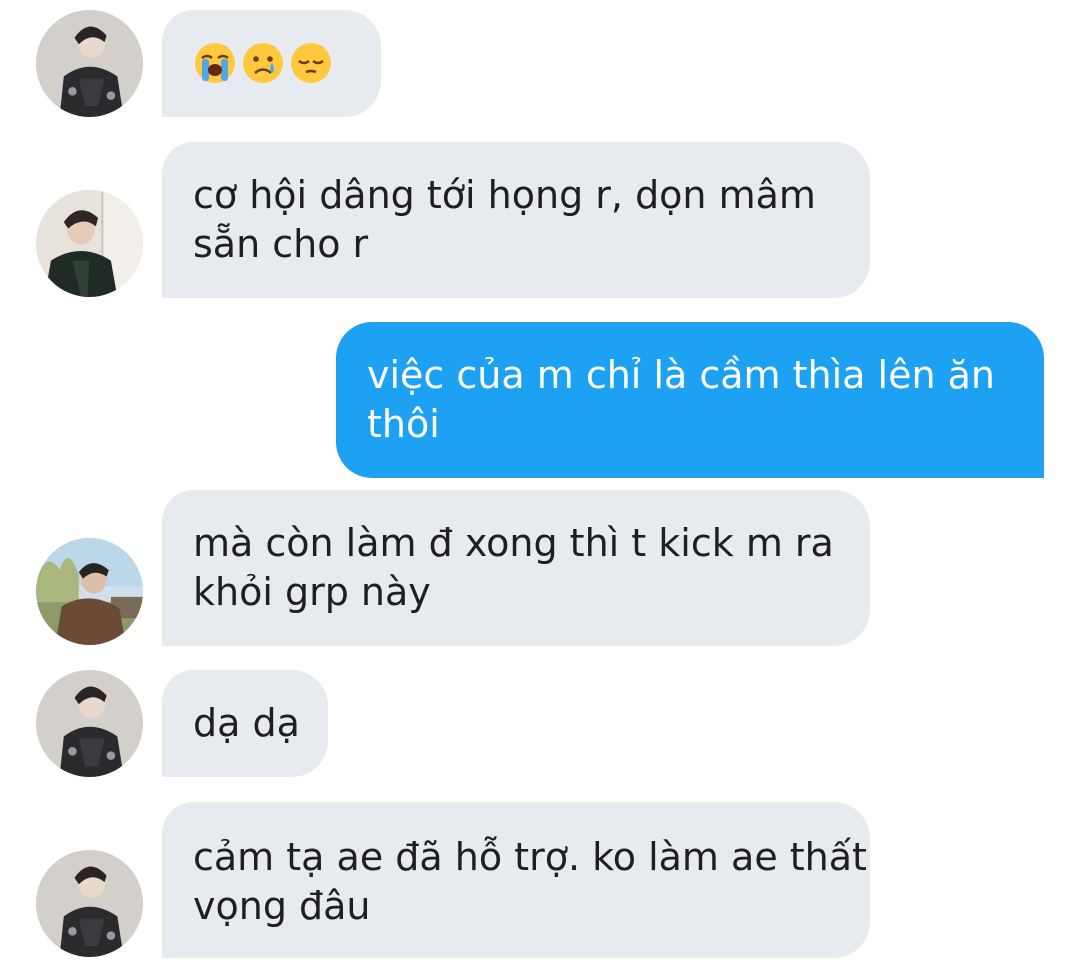  Describe the element at coordinates (311, 63) in the screenshot. I see `pensive-face-emoji` at that location.